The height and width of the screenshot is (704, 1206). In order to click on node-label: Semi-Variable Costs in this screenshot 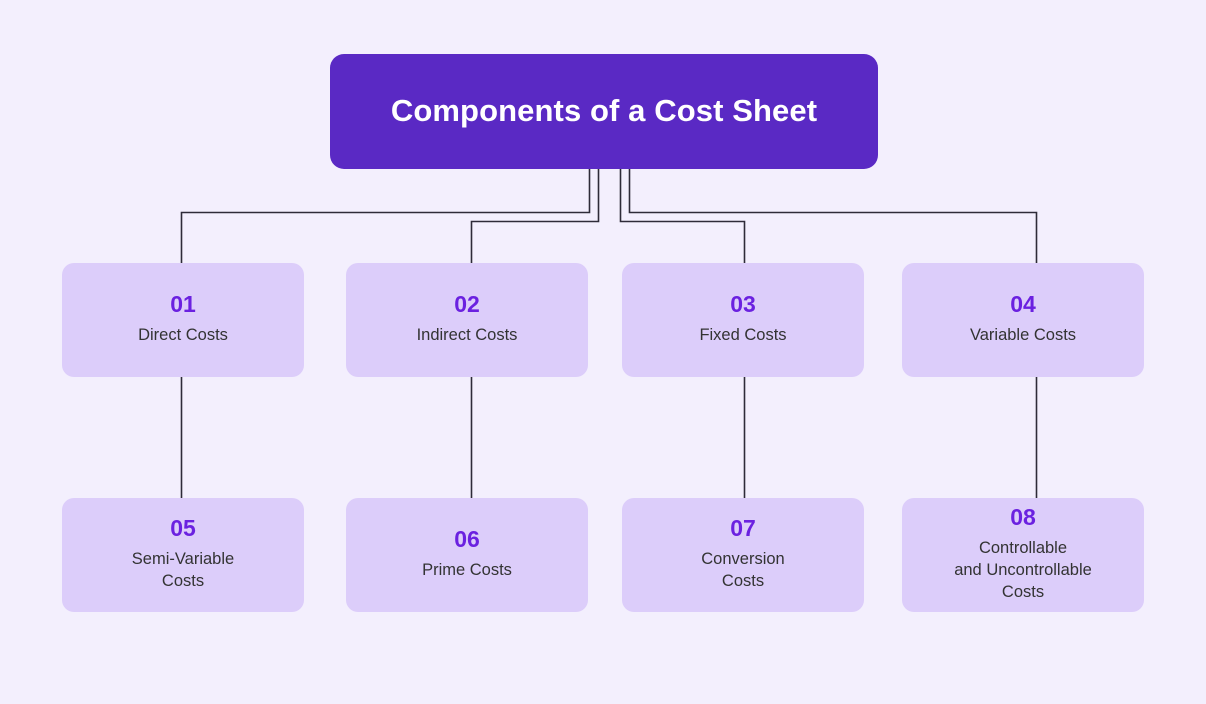, I will do `click(183, 570)`.